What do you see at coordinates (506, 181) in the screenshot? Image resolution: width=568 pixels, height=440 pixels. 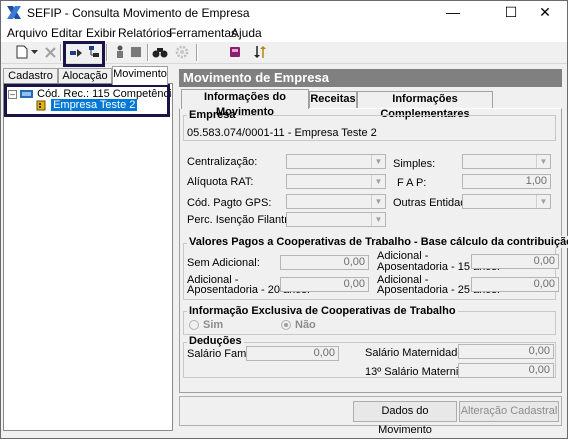 I see `fap-field: 1,00` at bounding box center [506, 181].